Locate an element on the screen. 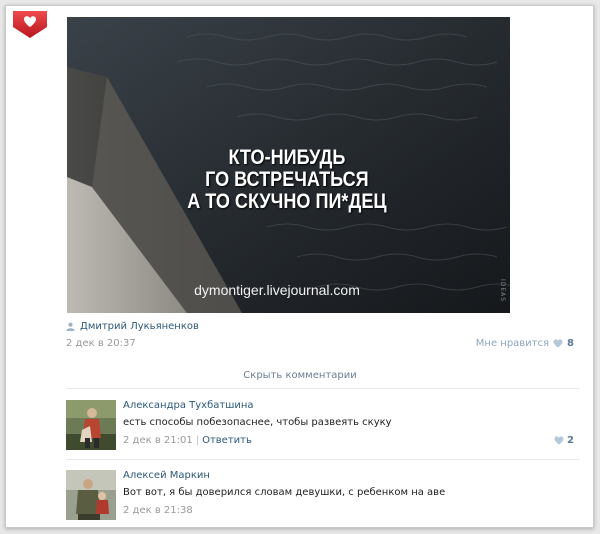 This screenshot has height=534, width=600. comment-author: Александра Тухбатшина is located at coordinates (188, 405).